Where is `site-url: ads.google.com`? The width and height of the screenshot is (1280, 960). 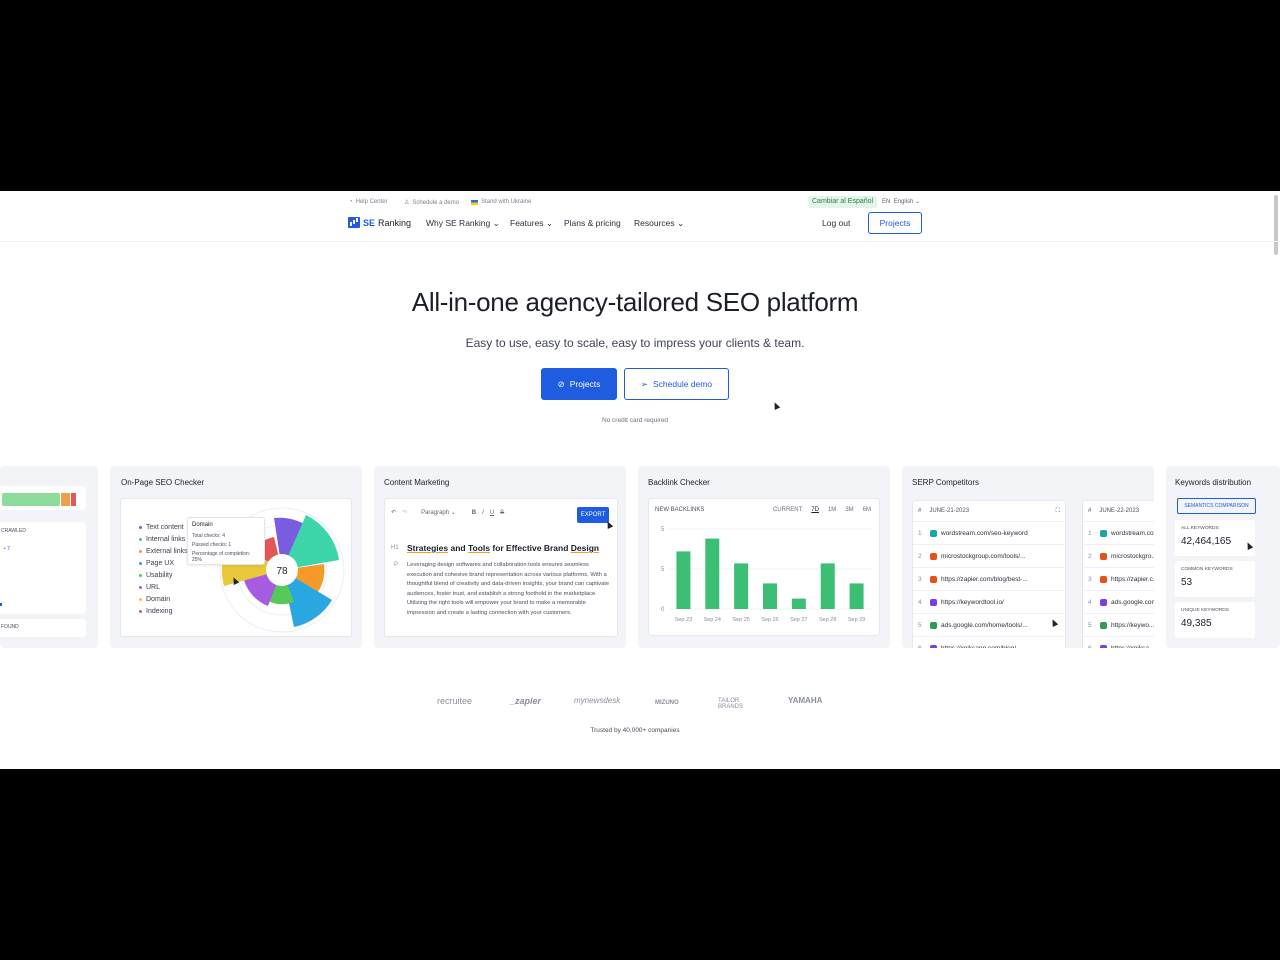
site-url: ads.google.com is located at coordinates (1132, 602).